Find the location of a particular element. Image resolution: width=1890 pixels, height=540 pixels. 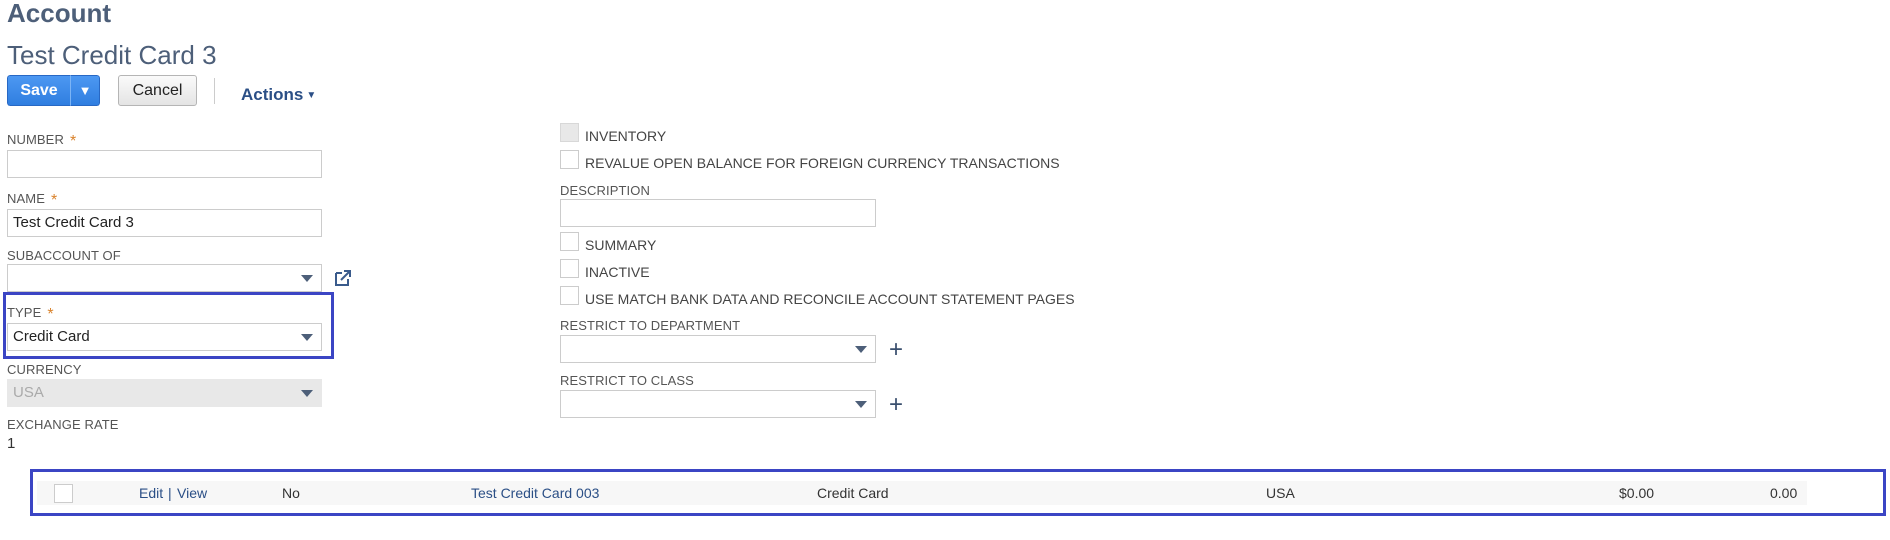

name-field: Test Credit Card 3 is located at coordinates (164, 223).